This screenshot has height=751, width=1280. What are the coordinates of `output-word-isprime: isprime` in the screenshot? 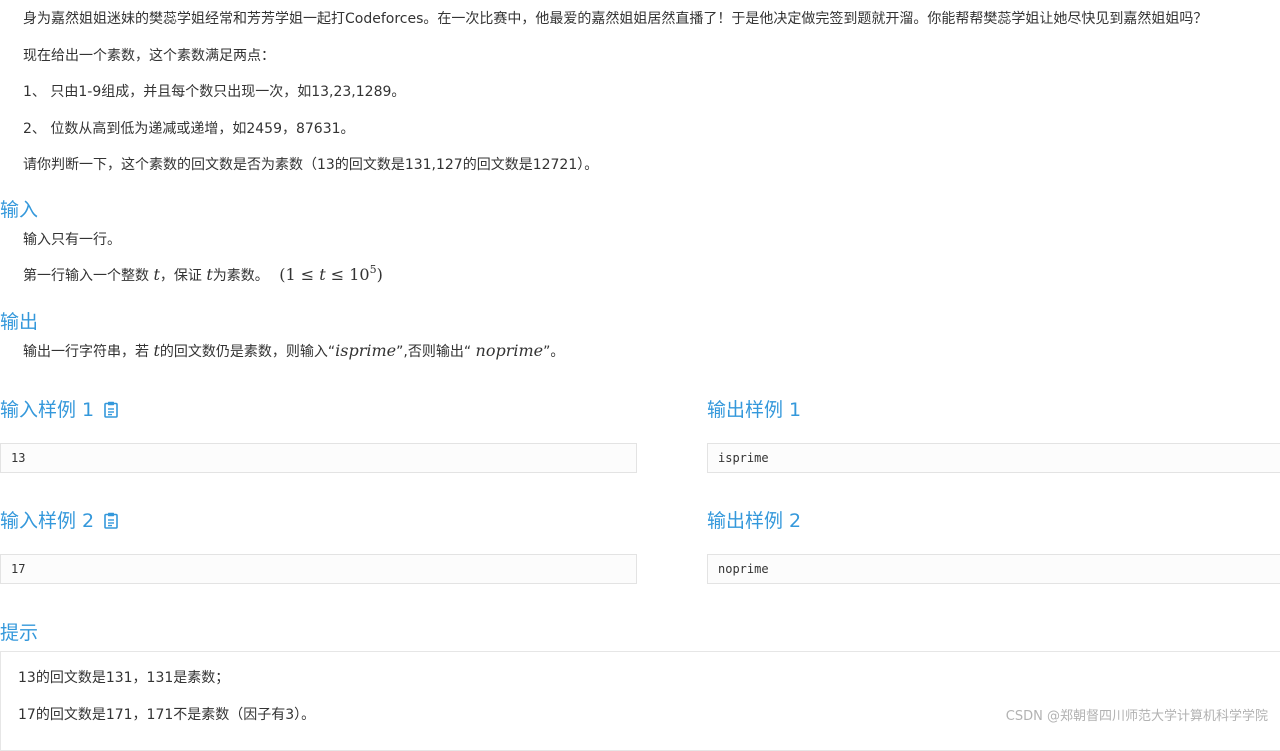 It's located at (366, 350).